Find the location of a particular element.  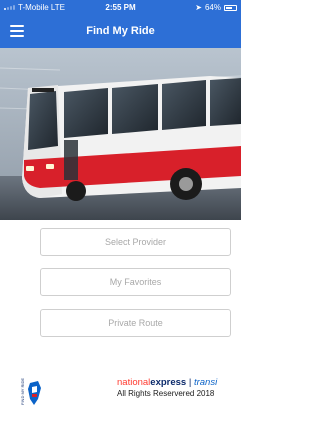

battery-icon is located at coordinates (230, 7).